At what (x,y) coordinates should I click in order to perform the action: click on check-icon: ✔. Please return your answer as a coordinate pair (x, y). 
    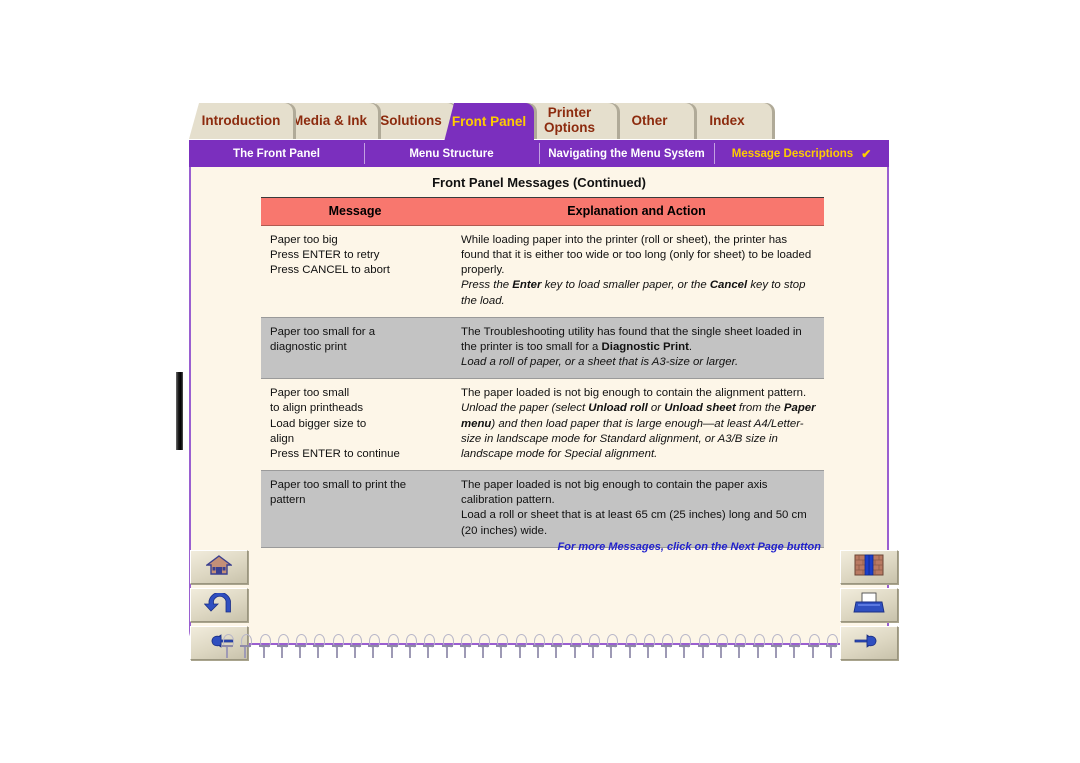
    Looking at the image, I should click on (866, 153).